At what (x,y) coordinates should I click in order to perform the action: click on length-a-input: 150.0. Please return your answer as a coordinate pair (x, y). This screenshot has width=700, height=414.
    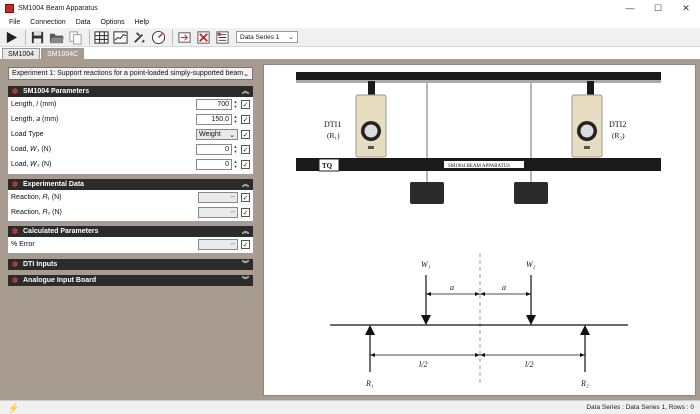
    Looking at the image, I should click on (214, 119).